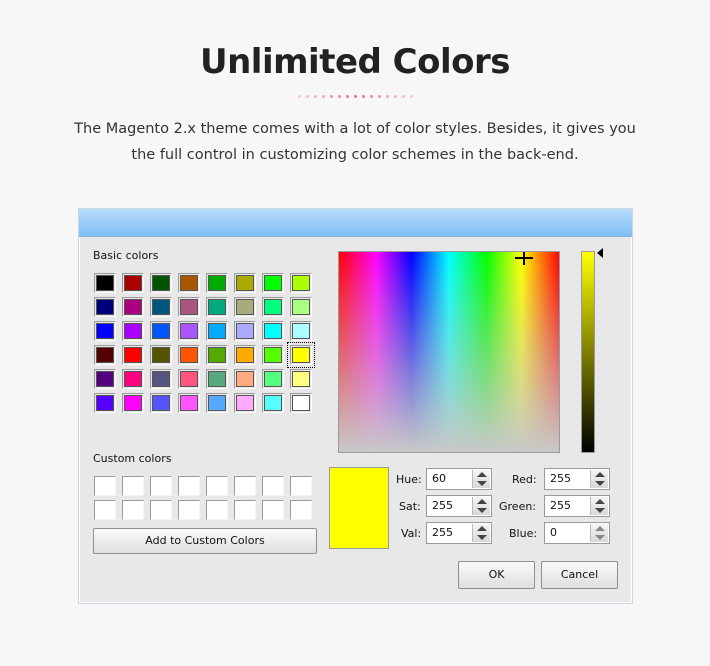 This screenshot has height=666, width=710. What do you see at coordinates (459, 506) in the screenshot?
I see `sat-spinbox: 255` at bounding box center [459, 506].